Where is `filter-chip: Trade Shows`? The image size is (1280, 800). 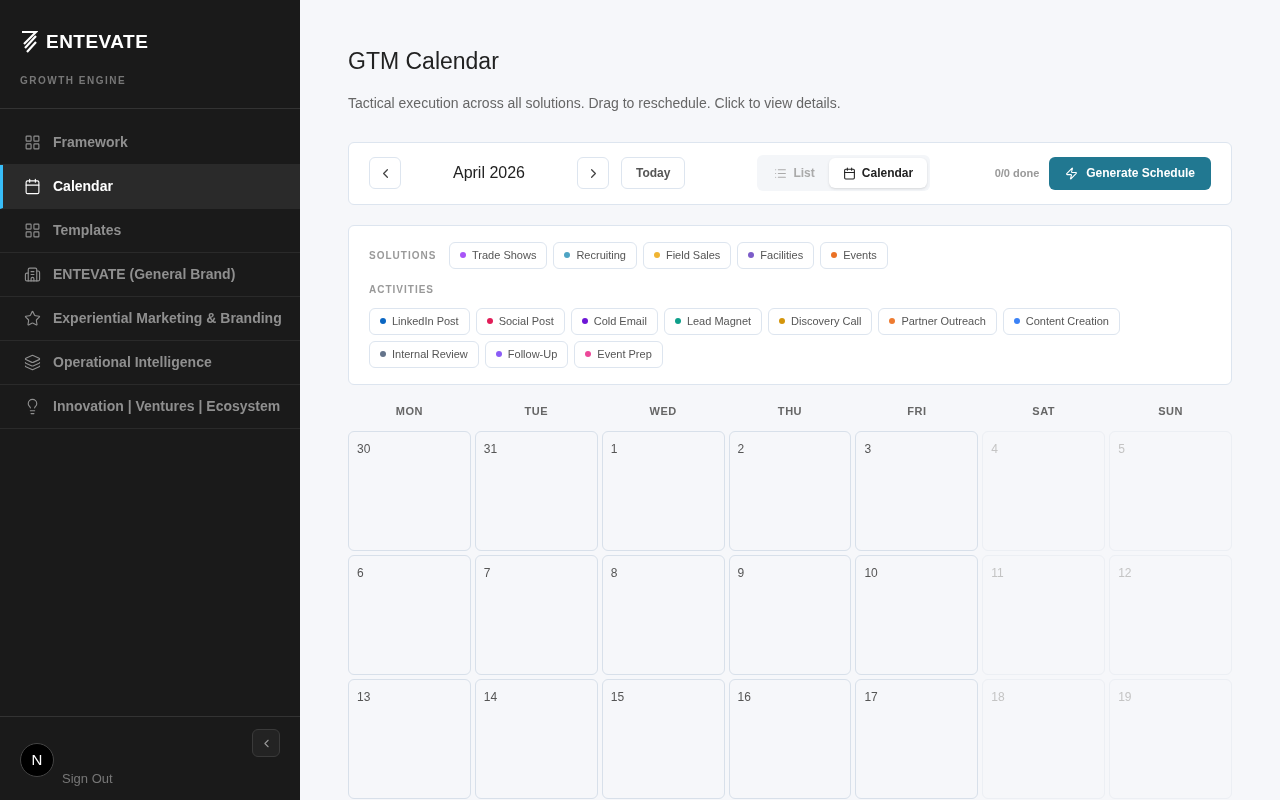 filter-chip: Trade Shows is located at coordinates (498, 255).